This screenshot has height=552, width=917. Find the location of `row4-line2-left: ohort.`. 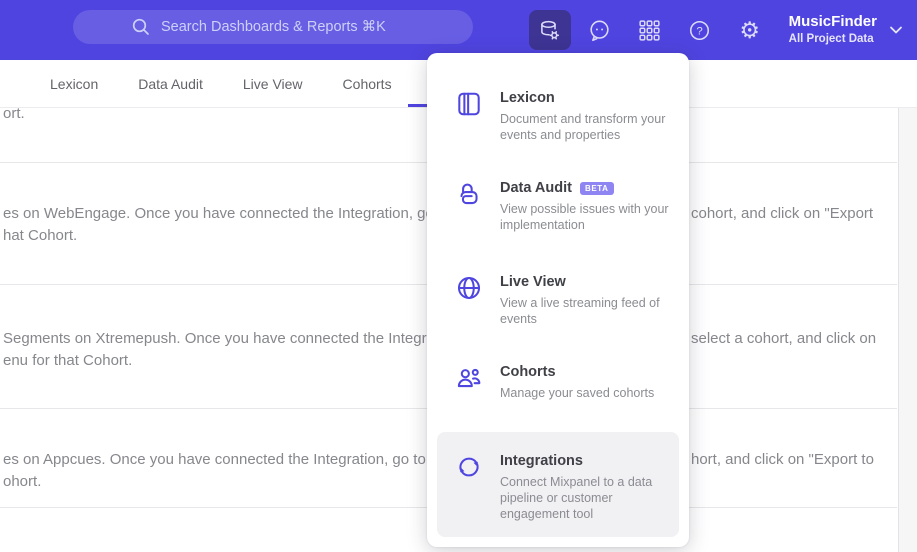

row4-line2-left: ohort. is located at coordinates (22, 481).